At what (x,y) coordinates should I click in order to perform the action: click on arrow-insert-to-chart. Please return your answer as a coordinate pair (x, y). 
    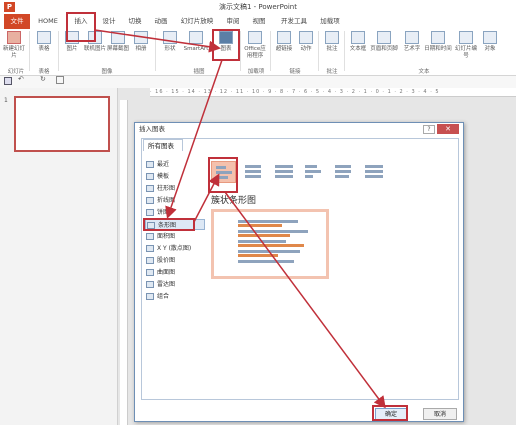
    Looking at the image, I should click on (157, 41).